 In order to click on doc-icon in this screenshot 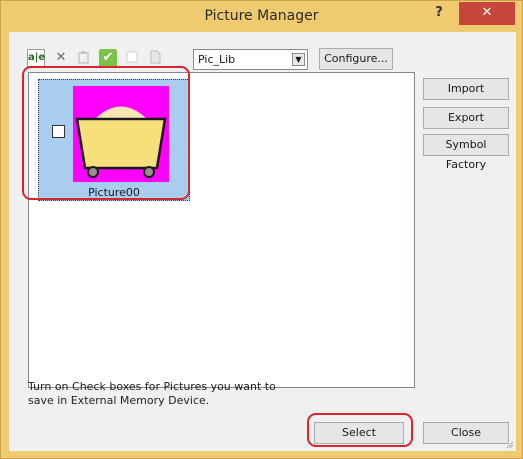, I will do `click(155, 58)`.